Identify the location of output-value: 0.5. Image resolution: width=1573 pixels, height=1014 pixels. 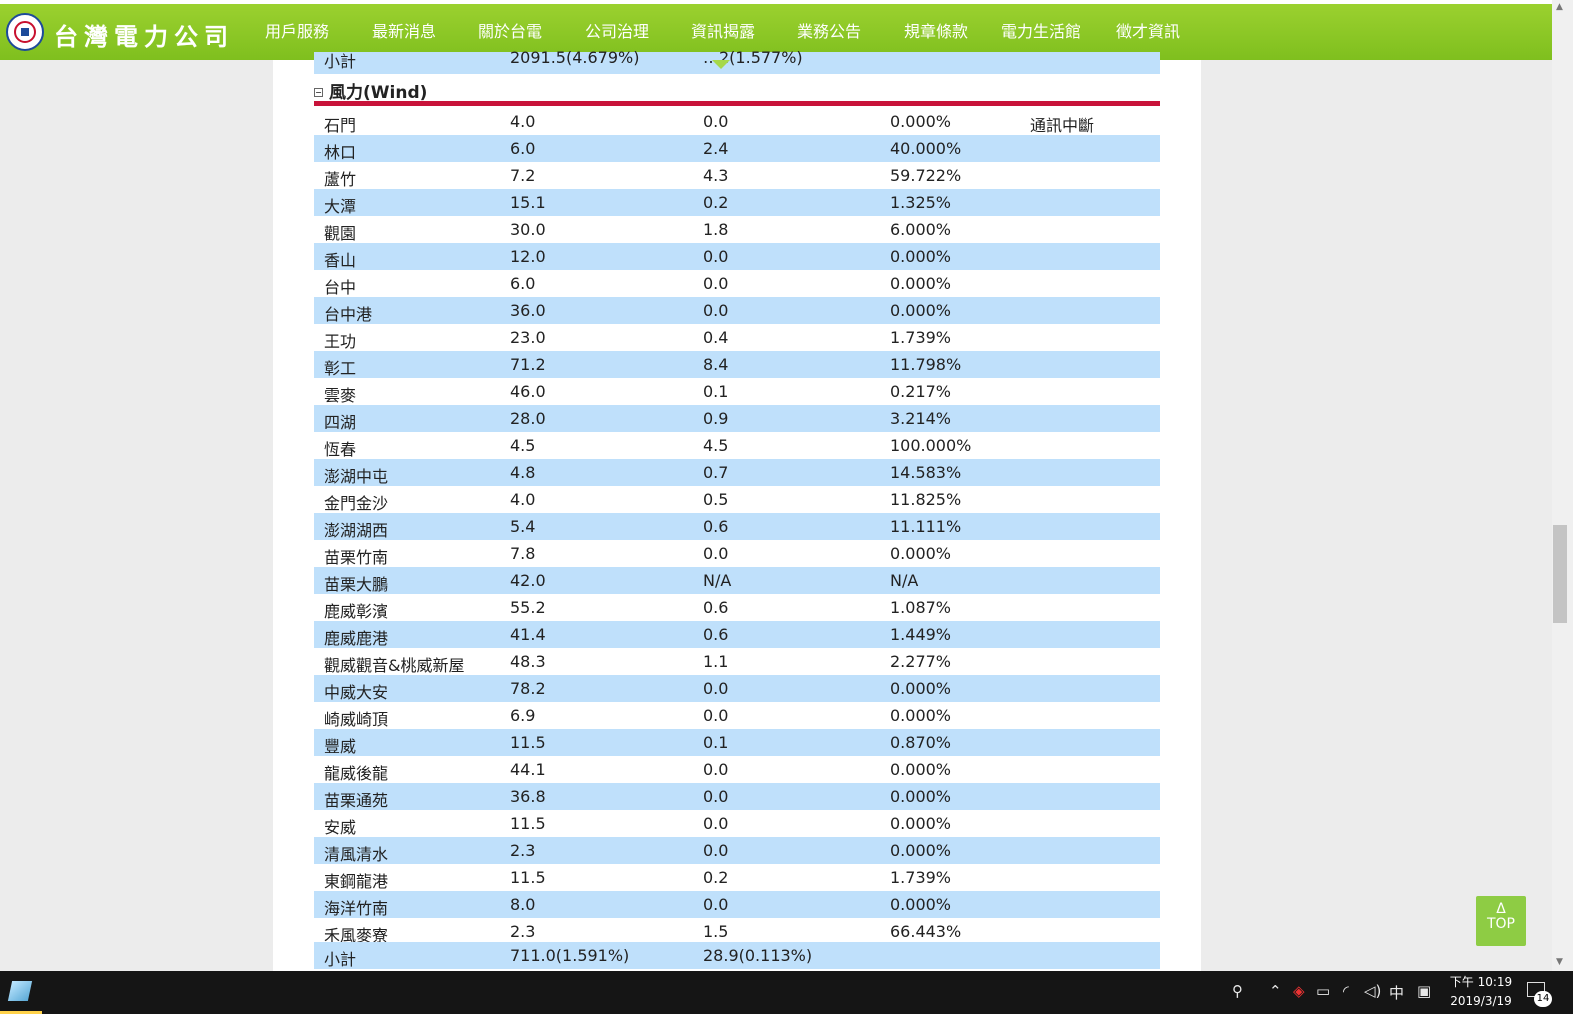
(716, 499).